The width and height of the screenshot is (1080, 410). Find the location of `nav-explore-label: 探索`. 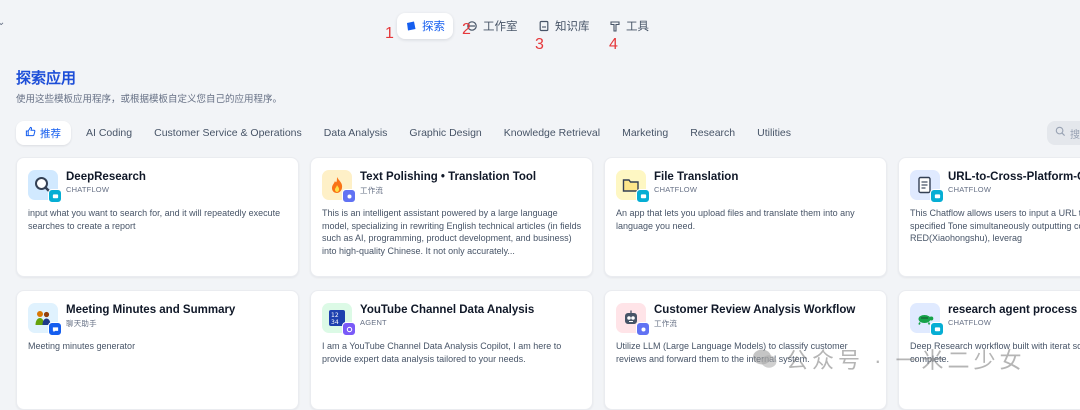

nav-explore-label: 探索 is located at coordinates (433, 27).